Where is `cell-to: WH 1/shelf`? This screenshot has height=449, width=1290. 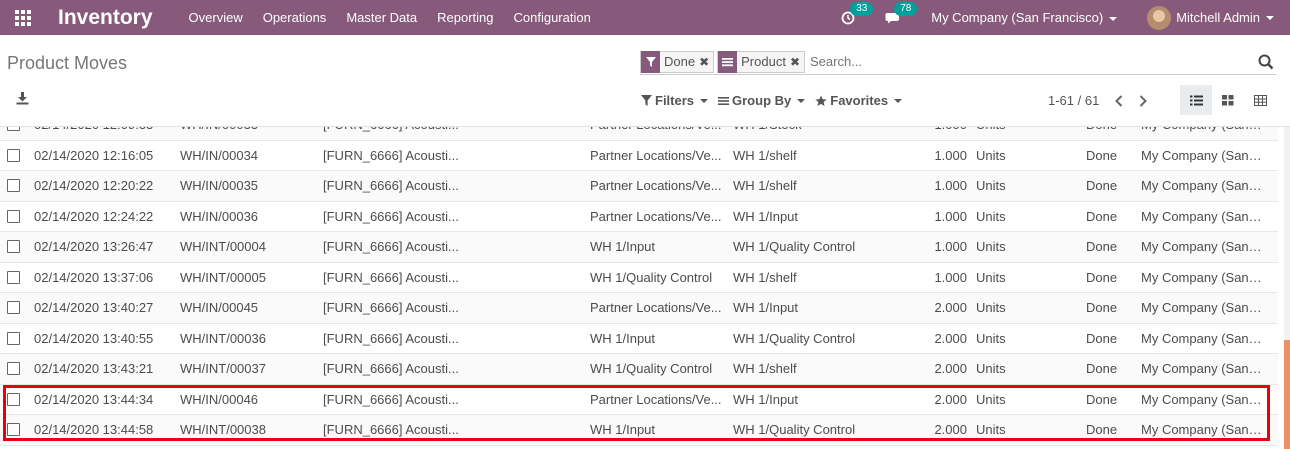
cell-to: WH 1/shelf is located at coordinates (765, 185).